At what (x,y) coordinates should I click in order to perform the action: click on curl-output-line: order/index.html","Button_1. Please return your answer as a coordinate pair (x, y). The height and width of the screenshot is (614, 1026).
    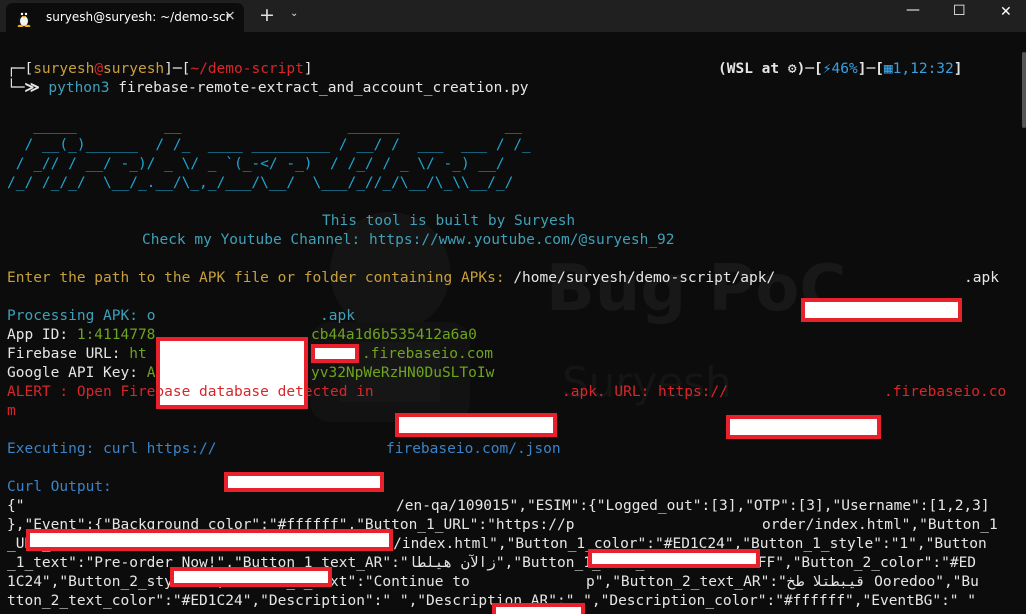
    Looking at the image, I should click on (880, 525).